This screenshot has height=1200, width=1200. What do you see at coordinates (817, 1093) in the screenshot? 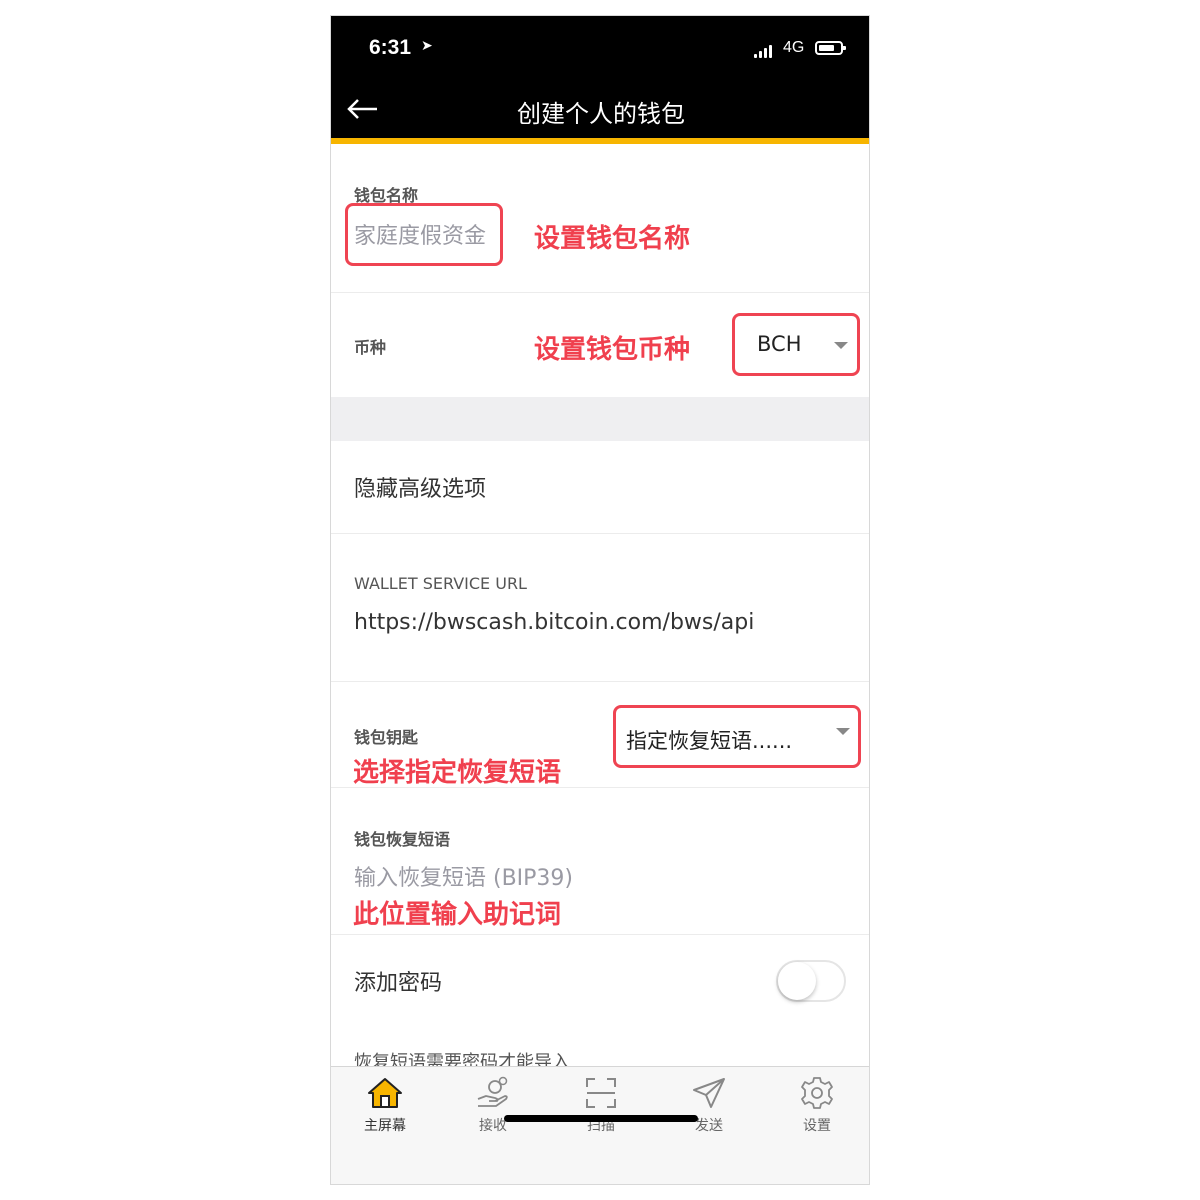
I see `gear-icon` at bounding box center [817, 1093].